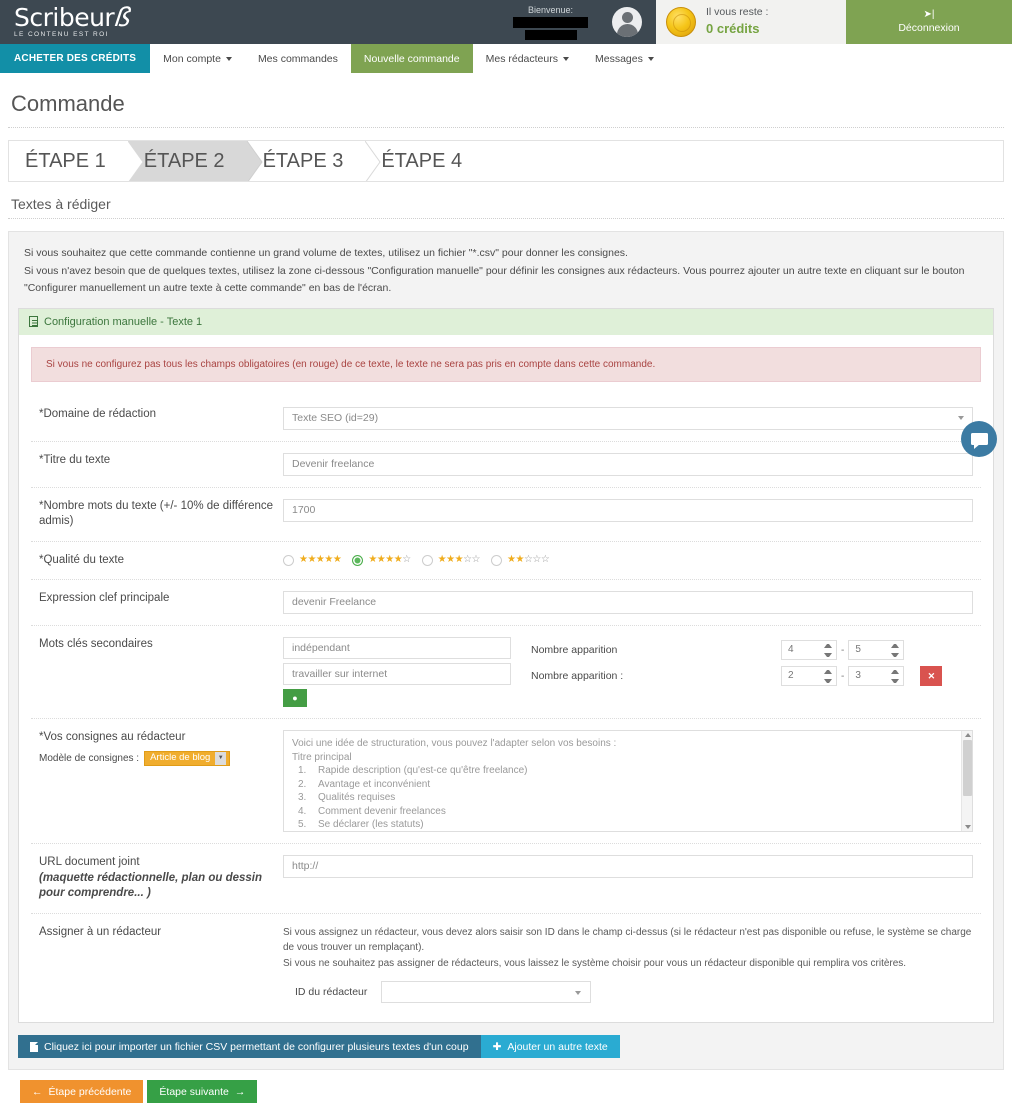  I want to click on occurrence-max-1: 5, so click(876, 650).